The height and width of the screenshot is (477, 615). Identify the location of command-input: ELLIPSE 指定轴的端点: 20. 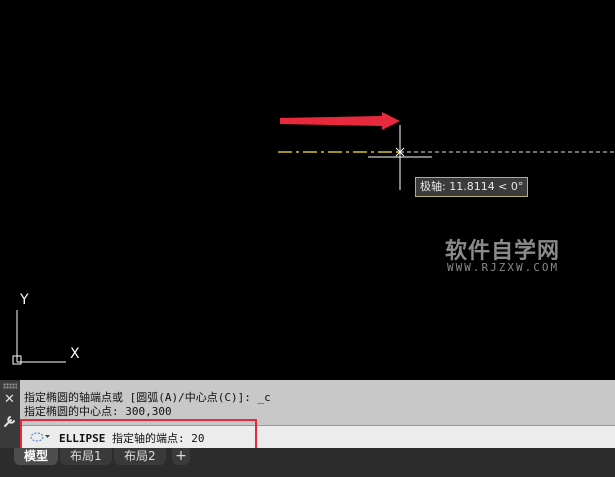
(318, 436).